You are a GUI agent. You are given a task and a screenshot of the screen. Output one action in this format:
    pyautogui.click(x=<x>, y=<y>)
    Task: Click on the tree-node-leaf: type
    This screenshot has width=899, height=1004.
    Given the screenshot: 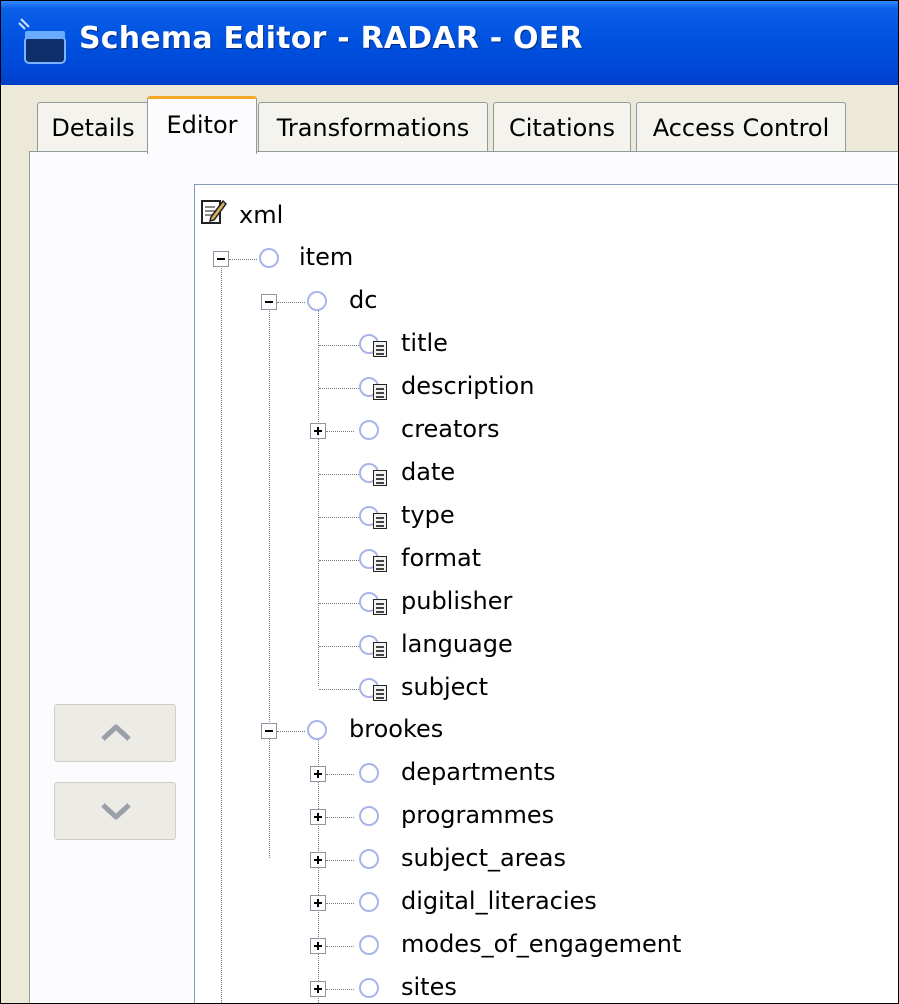 What is the action you would take?
    pyautogui.click(x=395, y=515)
    